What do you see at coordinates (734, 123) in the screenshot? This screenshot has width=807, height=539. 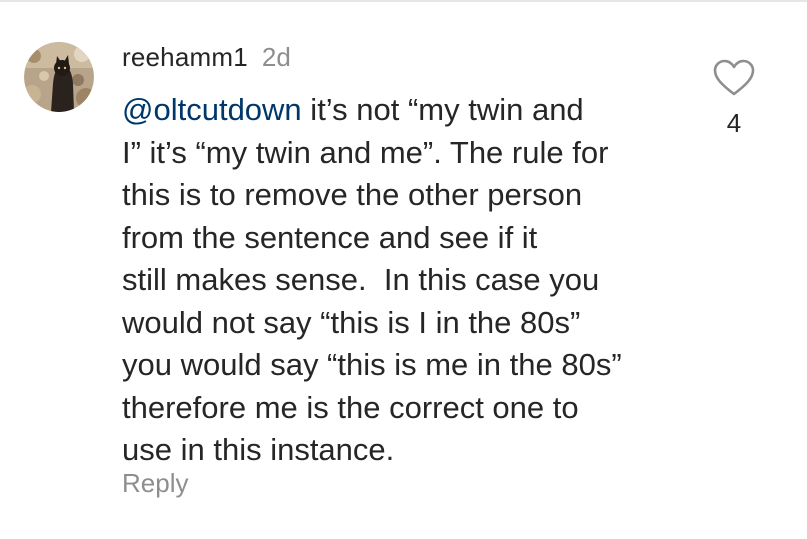 I see `like-count: 4` at bounding box center [734, 123].